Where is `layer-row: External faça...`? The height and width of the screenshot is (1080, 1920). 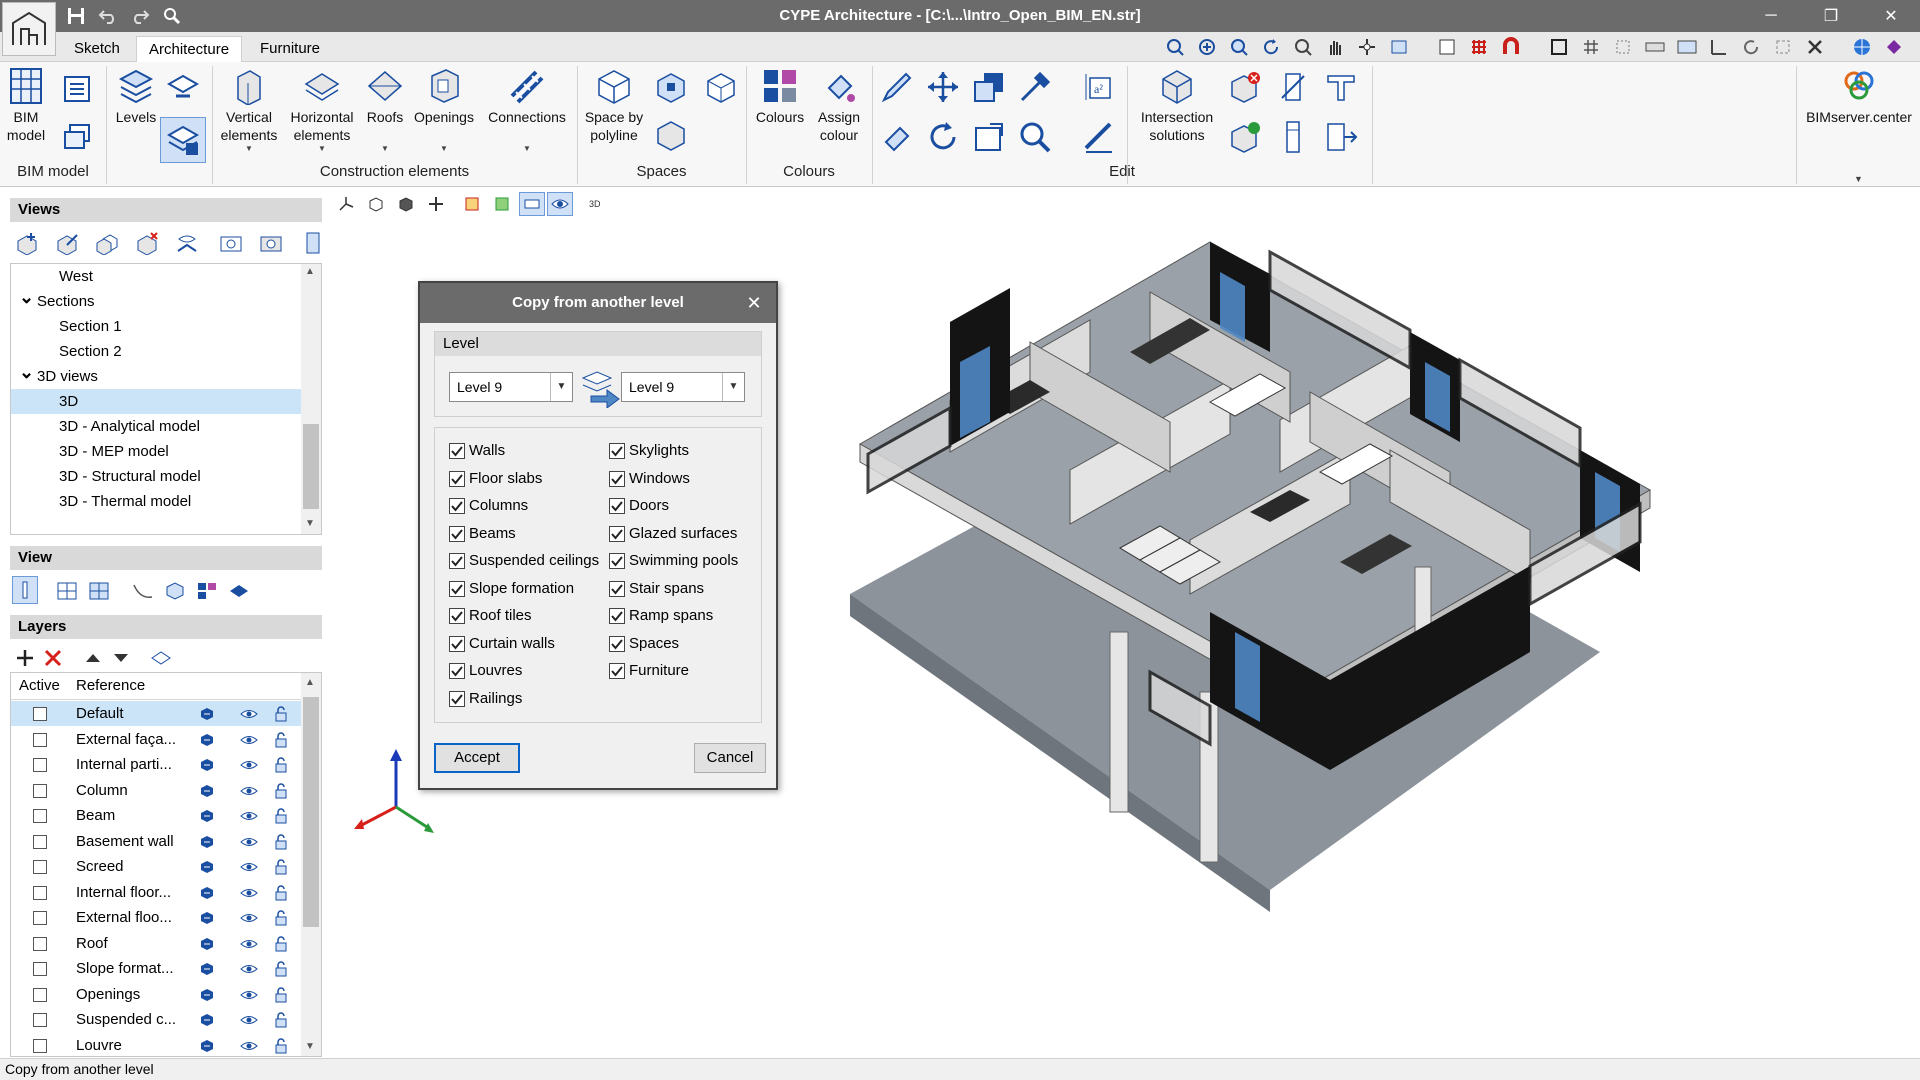
layer-row: External faça... is located at coordinates (156, 739).